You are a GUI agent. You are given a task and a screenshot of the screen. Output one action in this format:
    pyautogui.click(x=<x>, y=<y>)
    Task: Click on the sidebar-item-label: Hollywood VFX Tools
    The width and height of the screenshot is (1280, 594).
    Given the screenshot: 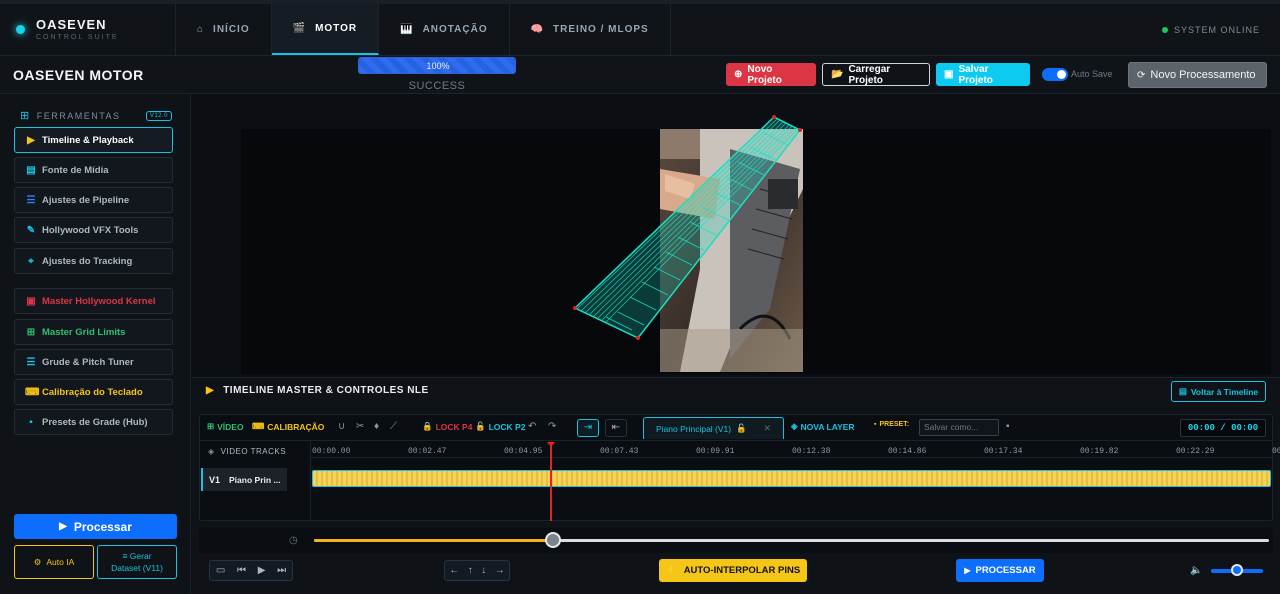 What is the action you would take?
    pyautogui.click(x=90, y=230)
    